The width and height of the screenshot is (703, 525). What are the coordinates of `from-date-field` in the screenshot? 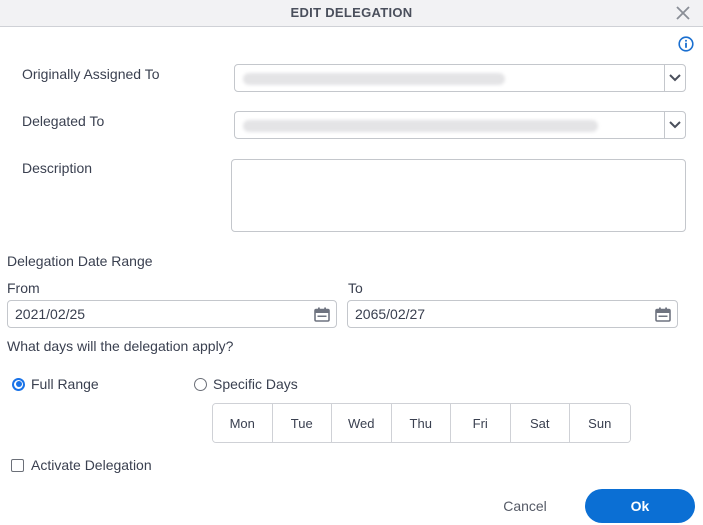 It's located at (172, 314).